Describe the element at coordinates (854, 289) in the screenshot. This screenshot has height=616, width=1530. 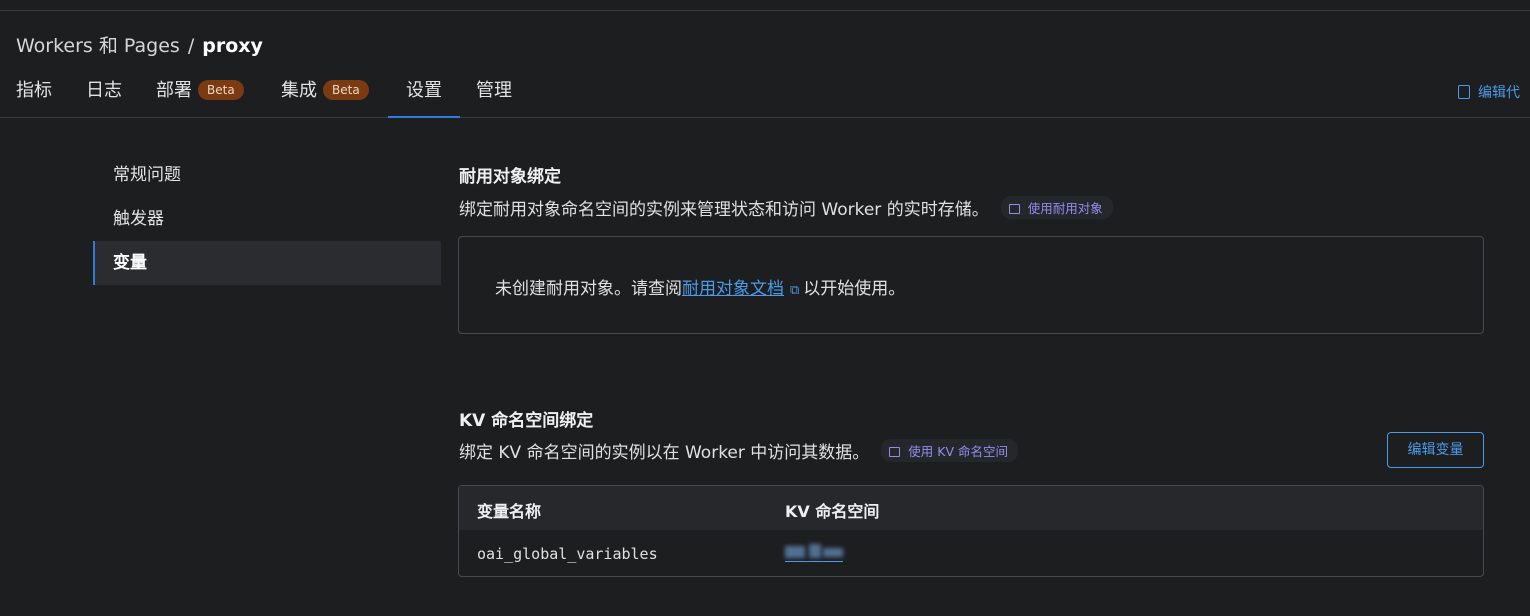
I see `empty-suffix: 以开始使用。` at that location.